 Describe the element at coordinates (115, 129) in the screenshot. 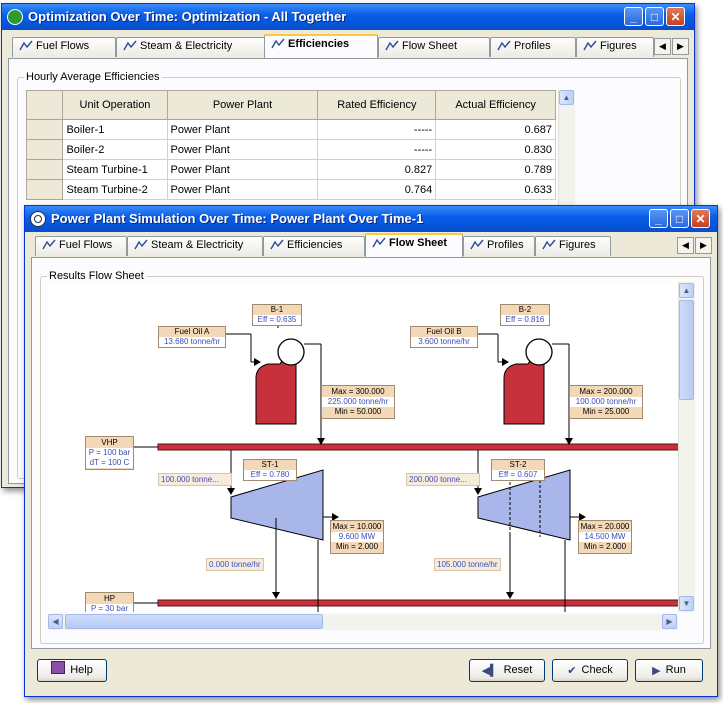

I see `table-cell: Boiler-1` at that location.